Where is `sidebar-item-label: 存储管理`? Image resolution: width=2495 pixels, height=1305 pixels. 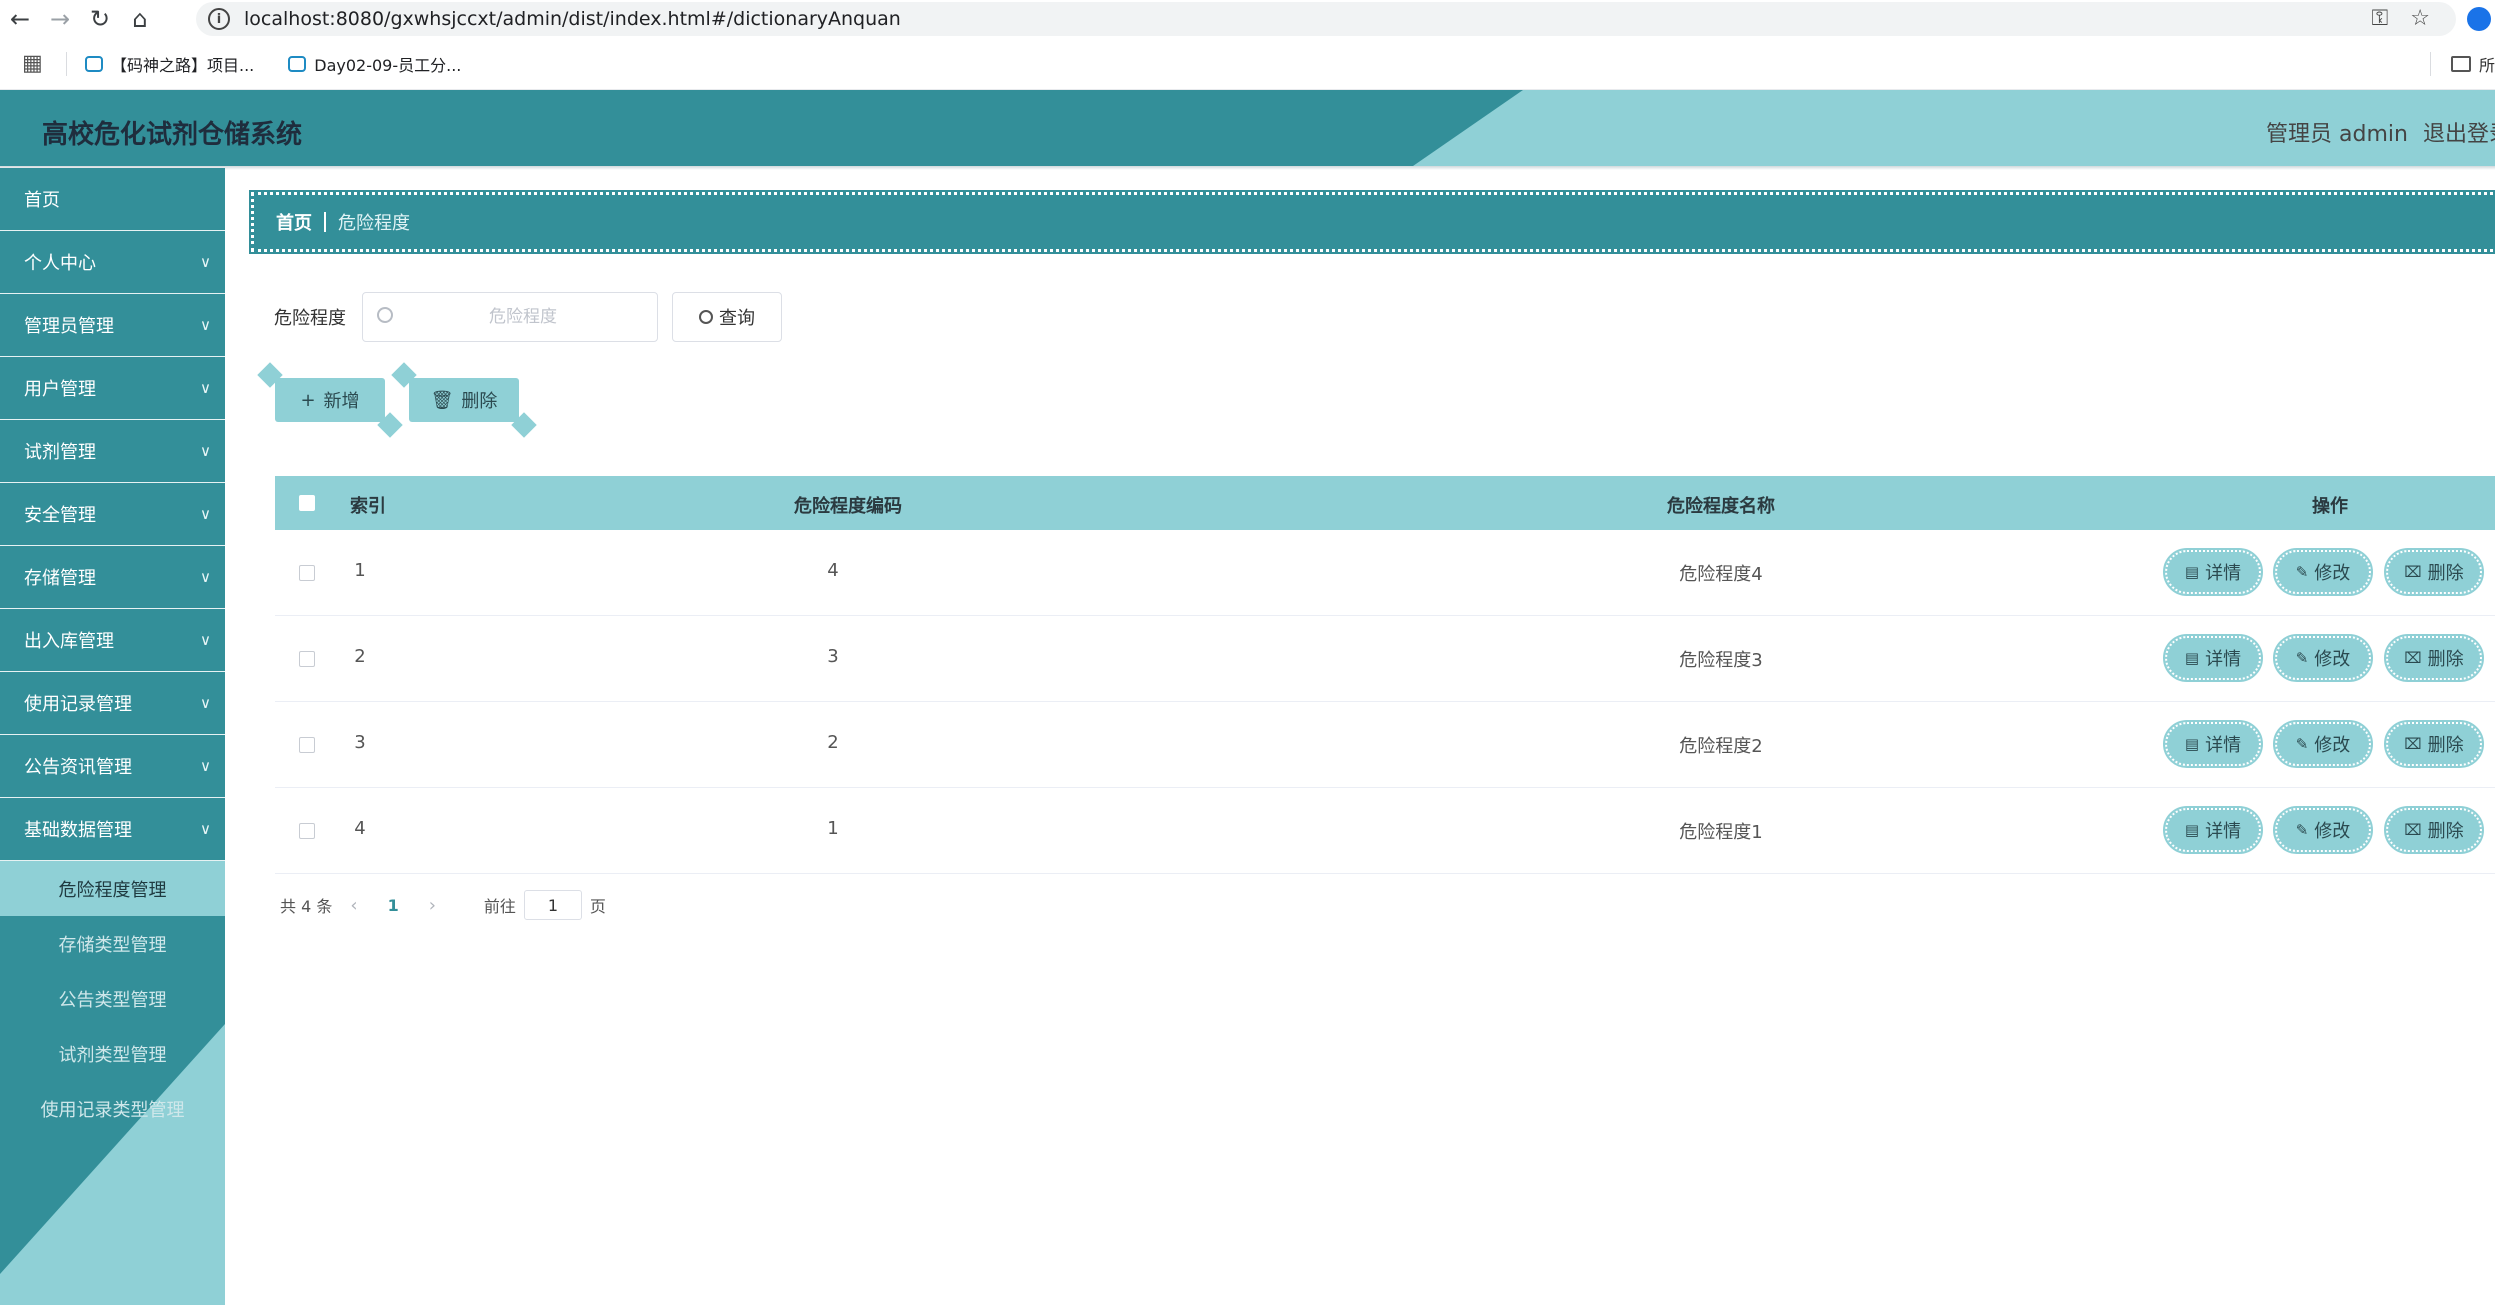 sidebar-item-label: 存储管理 is located at coordinates (60, 578).